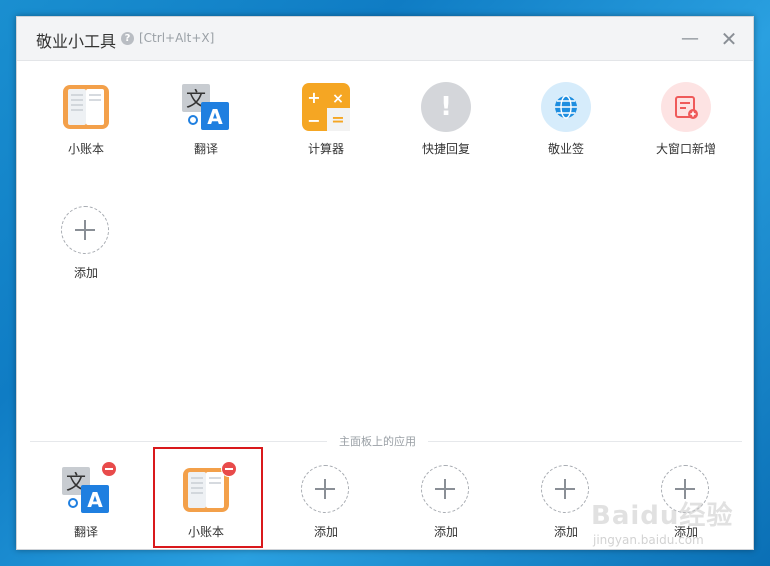 This screenshot has width=770, height=566. What do you see at coordinates (86, 107) in the screenshot?
I see `ledger-book-icon` at bounding box center [86, 107].